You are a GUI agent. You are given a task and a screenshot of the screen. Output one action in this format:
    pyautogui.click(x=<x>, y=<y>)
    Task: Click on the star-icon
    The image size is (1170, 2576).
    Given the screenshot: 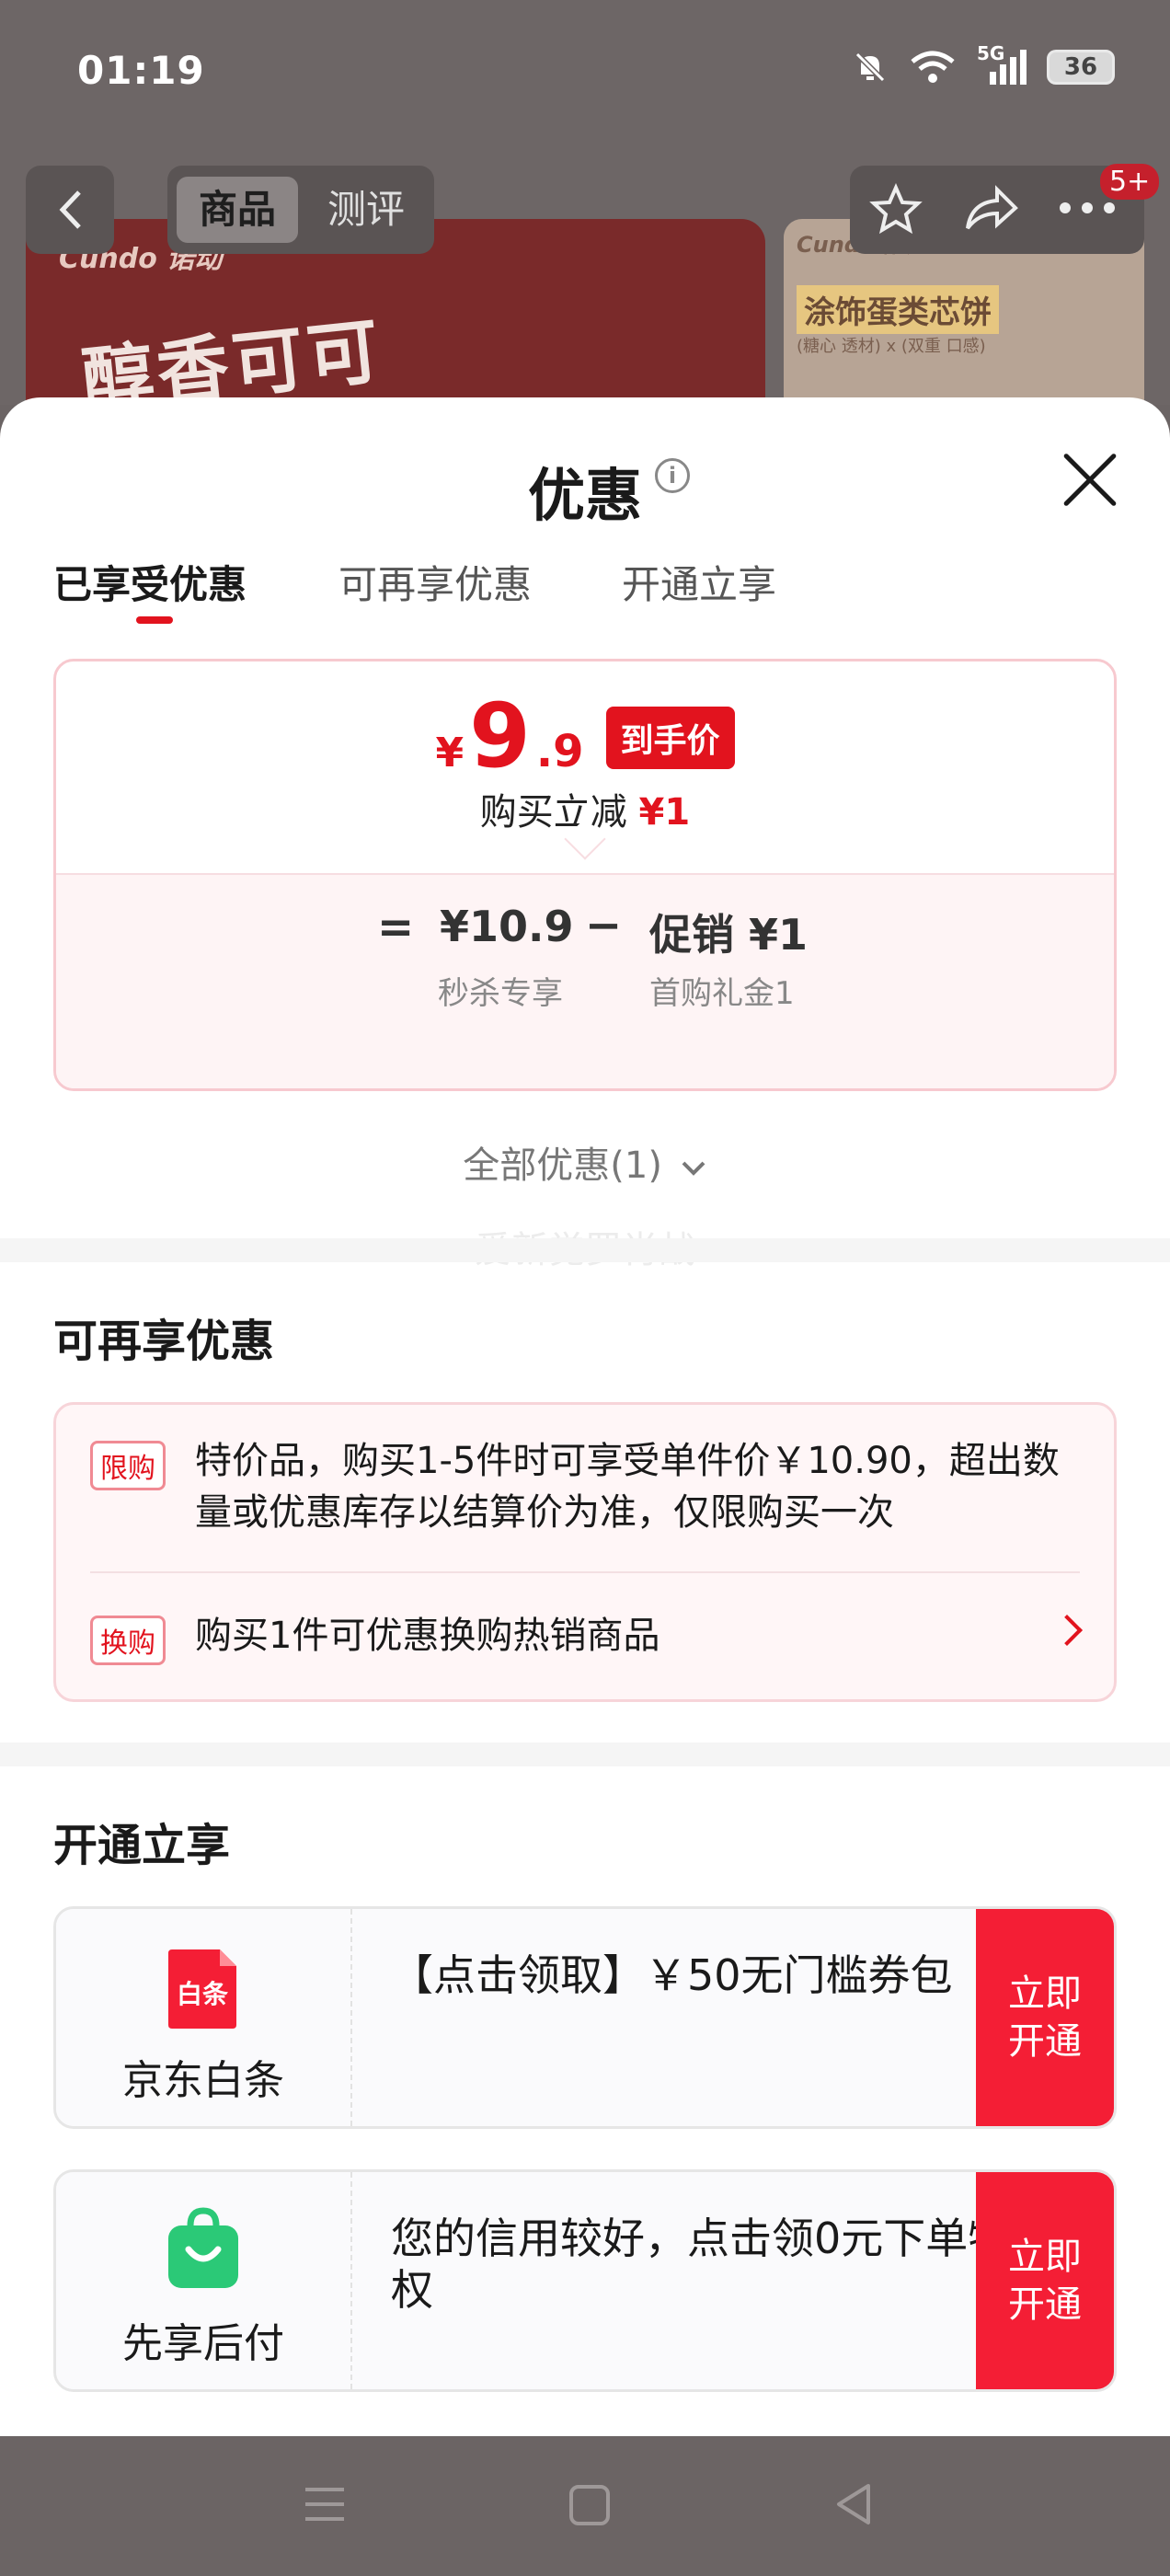 What is the action you would take?
    pyautogui.click(x=895, y=209)
    